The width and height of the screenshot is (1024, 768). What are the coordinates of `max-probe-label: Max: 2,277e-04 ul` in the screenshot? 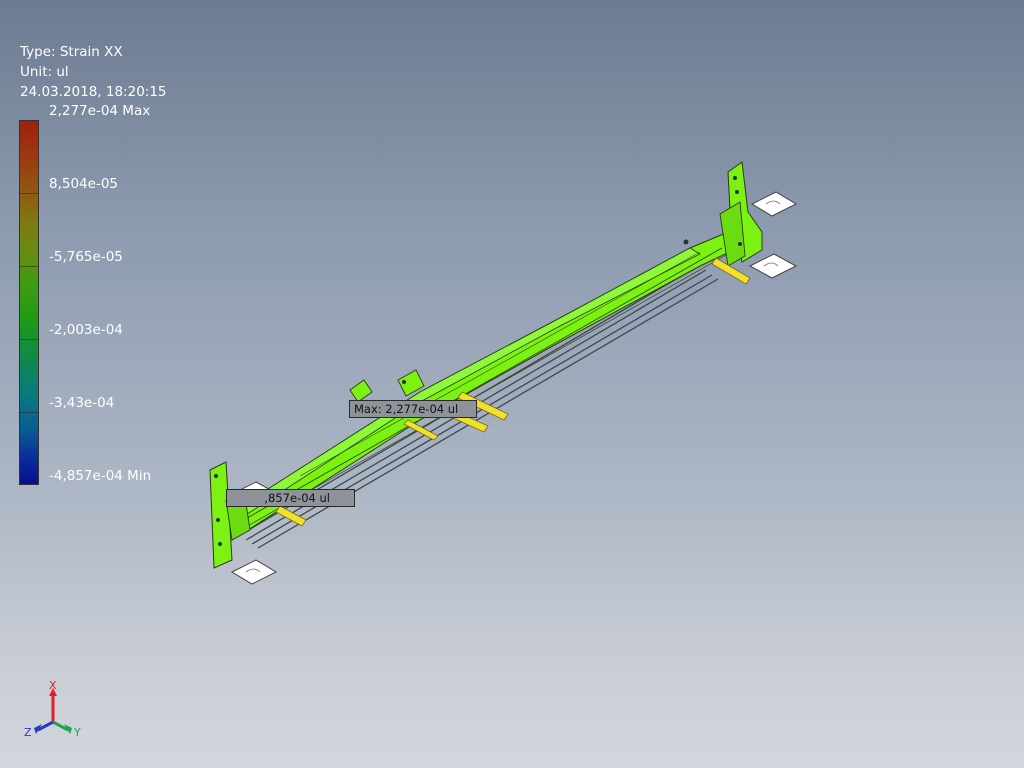 It's located at (413, 409).